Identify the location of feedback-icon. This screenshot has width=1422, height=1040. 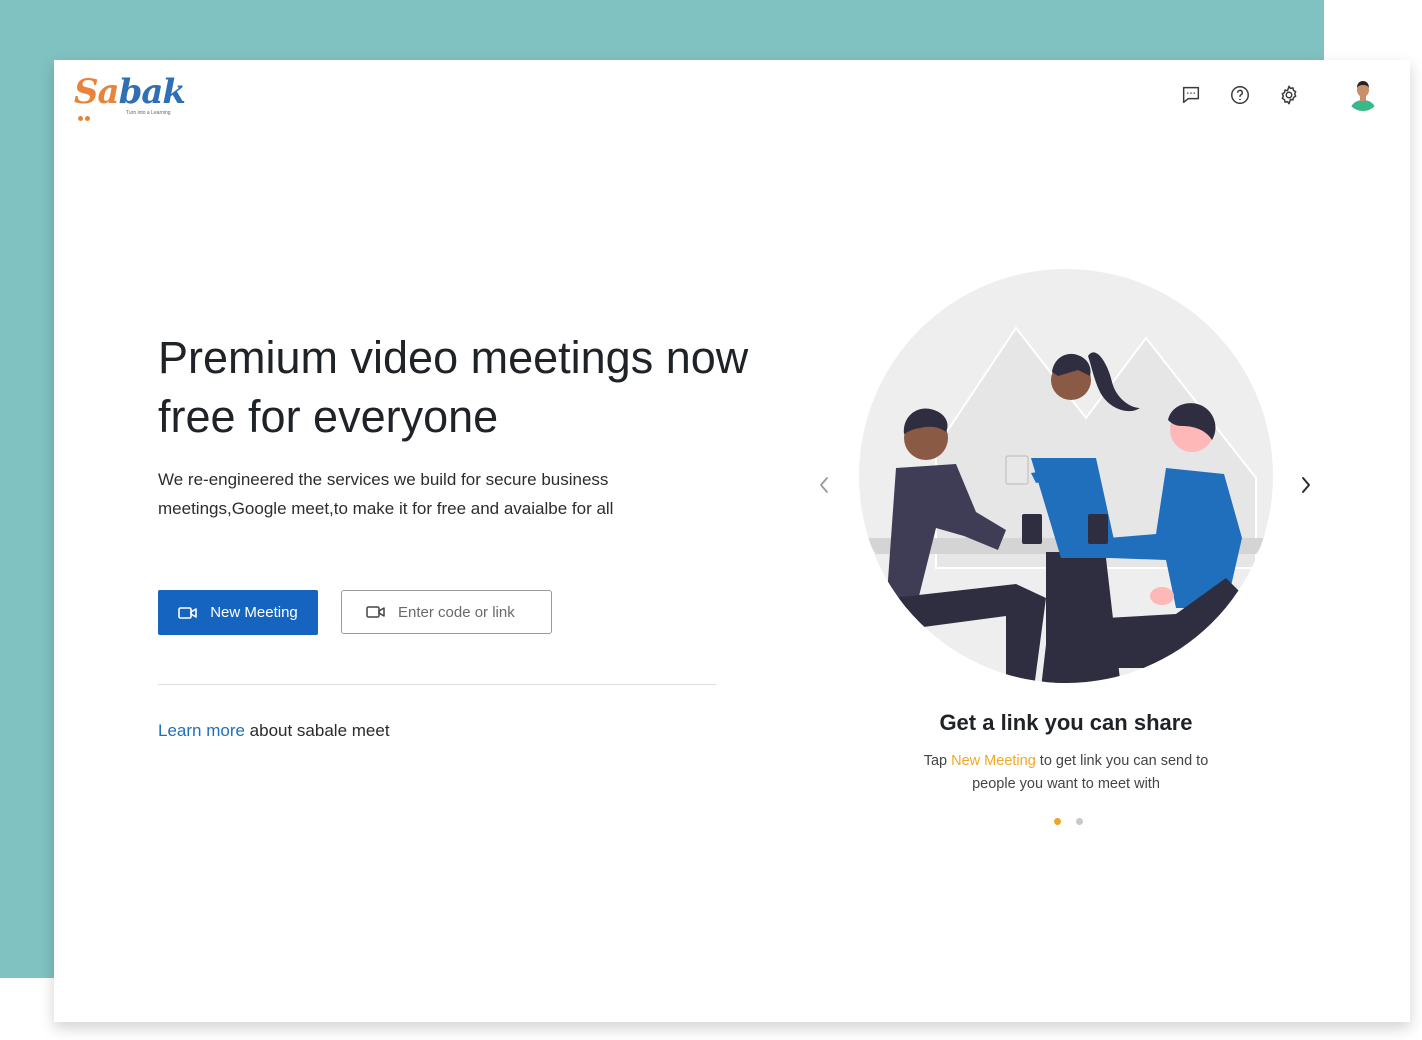
(1191, 95).